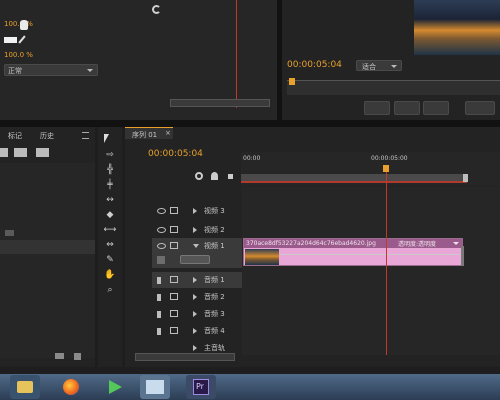  I want to click on track-select-tool-icon: ⇨, so click(110, 155).